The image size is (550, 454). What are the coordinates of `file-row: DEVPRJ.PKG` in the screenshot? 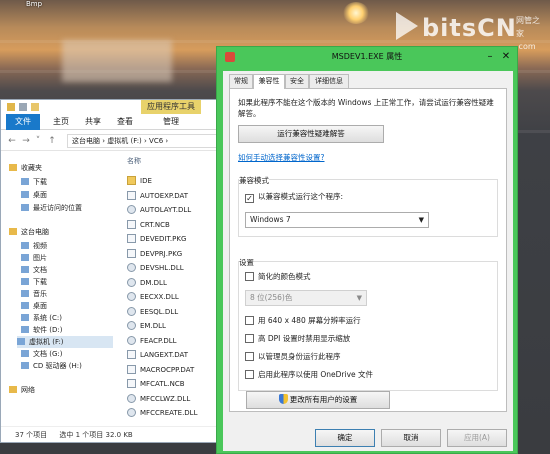 It's located at (154, 254).